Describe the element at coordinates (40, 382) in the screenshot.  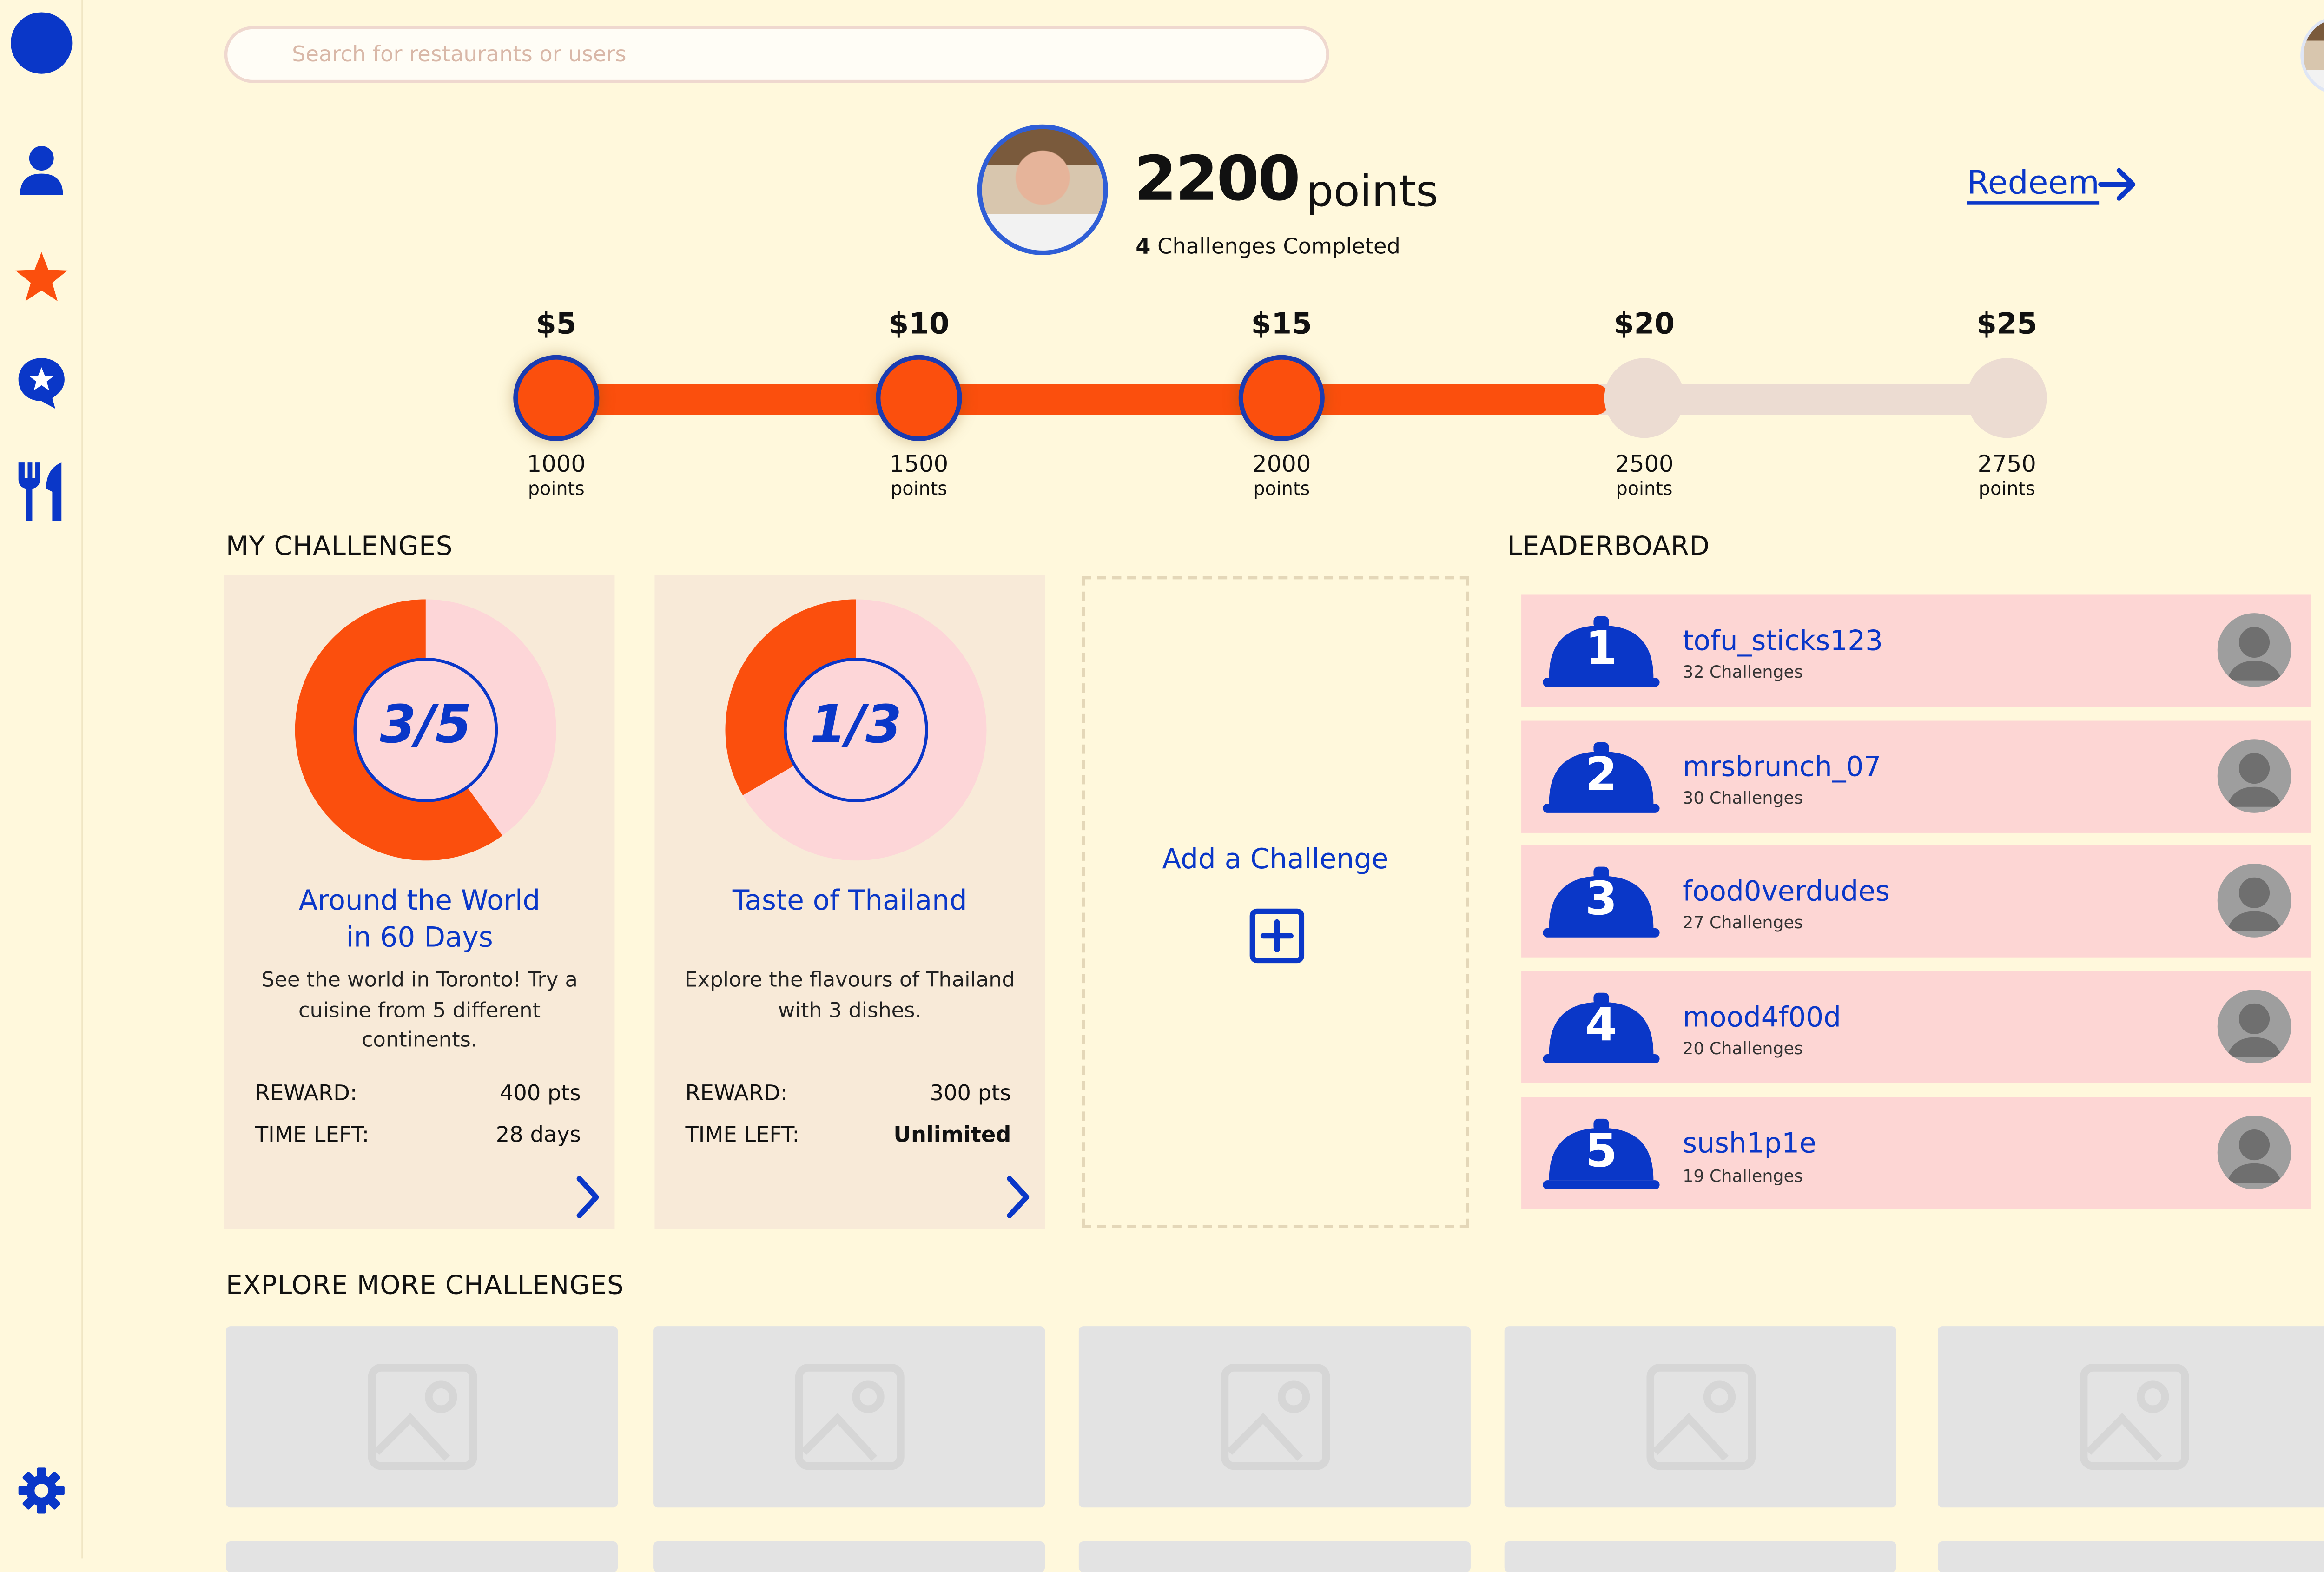
I see `review-star-icon` at that location.